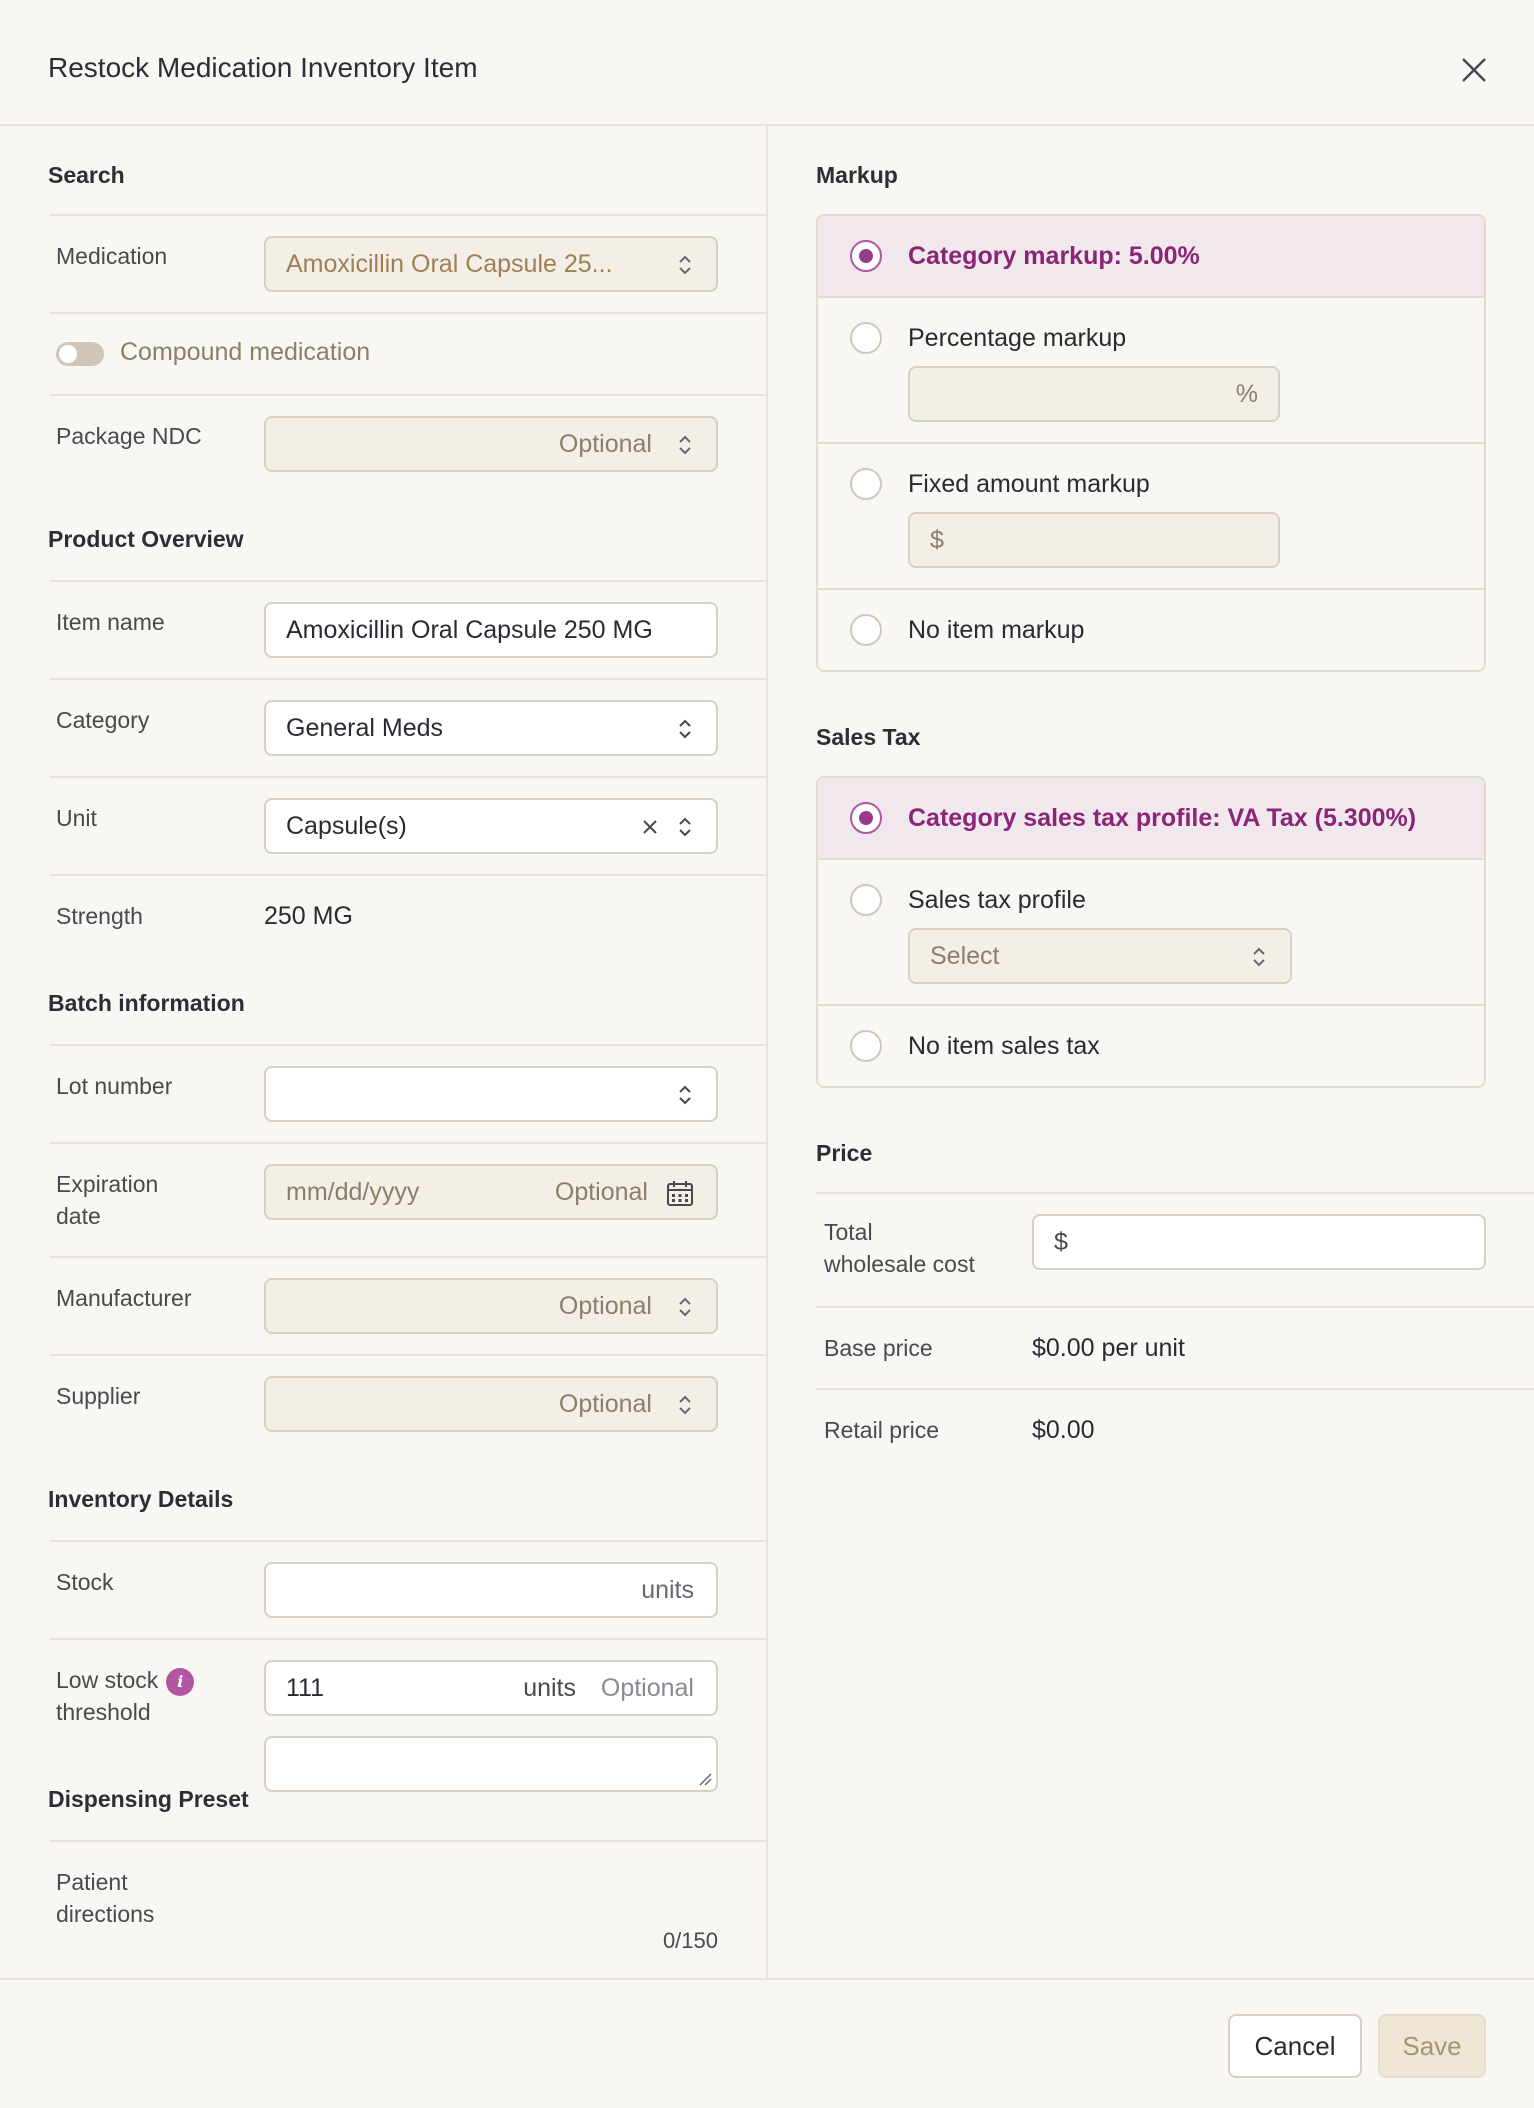 This screenshot has width=1534, height=2108. Describe the element at coordinates (107, 1200) in the screenshot. I see `expiration-label: Expiration date` at that location.